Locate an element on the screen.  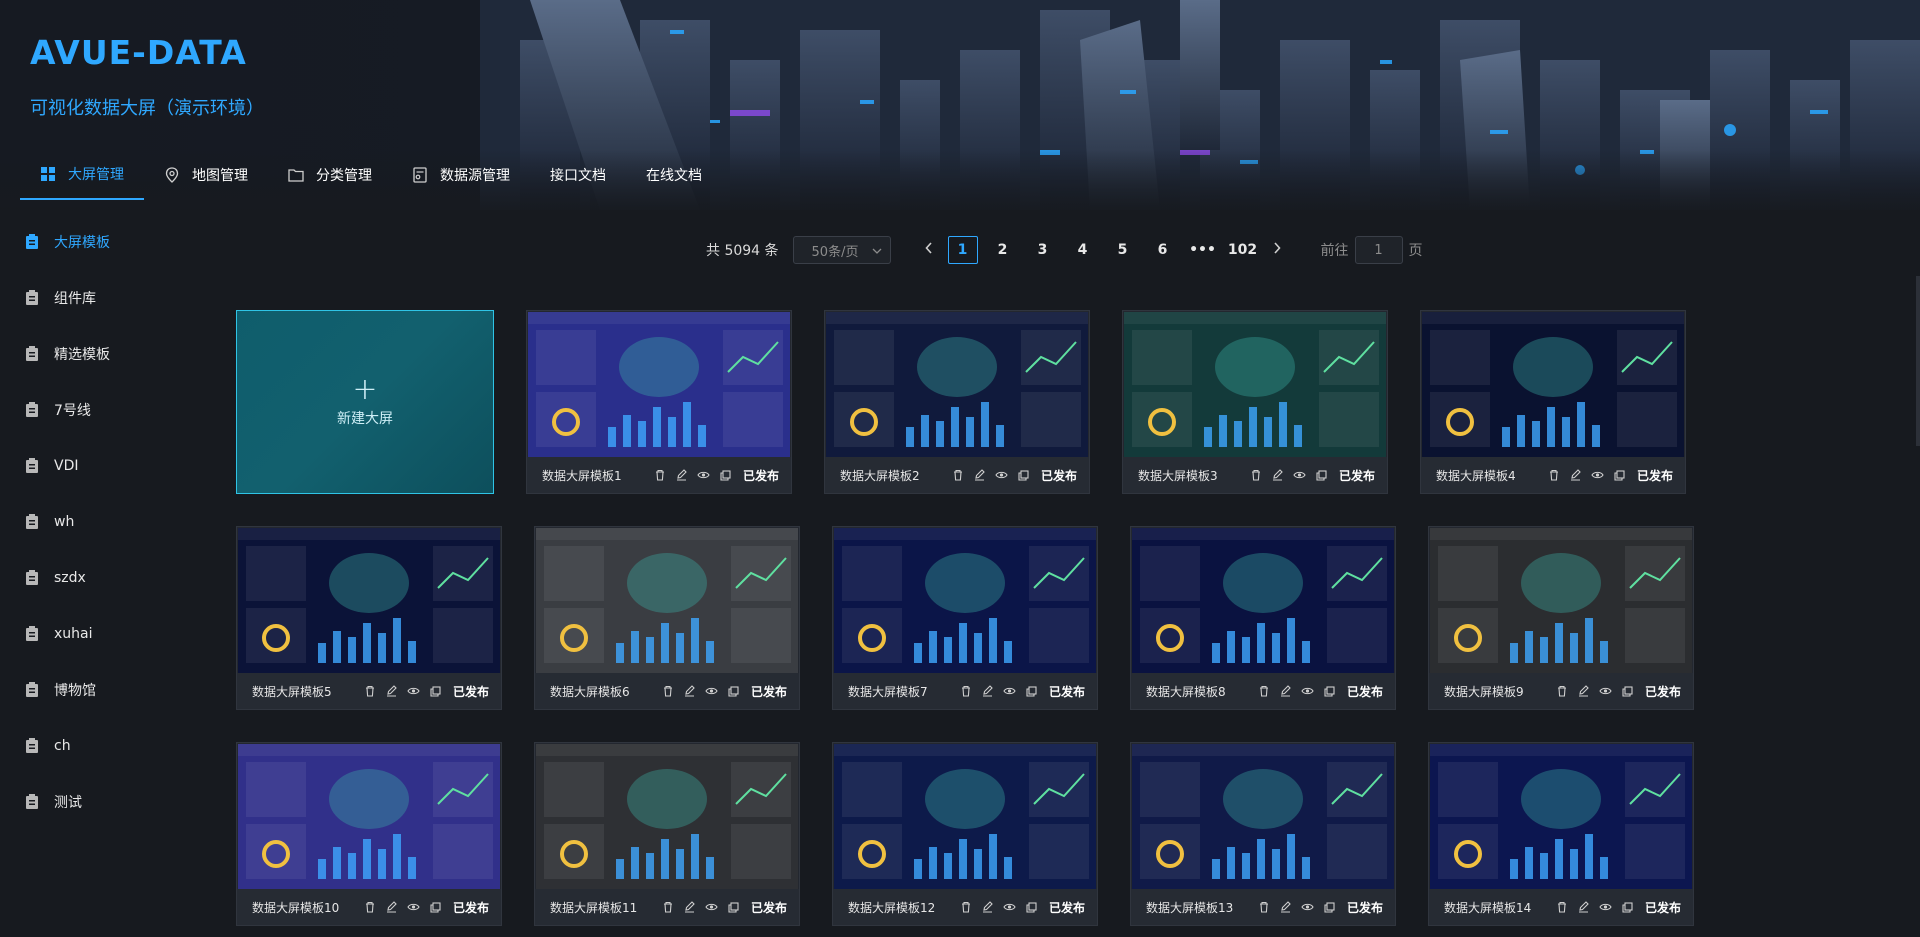
template-card: 数据大屏模板3 已发布 is located at coordinates (1255, 402).